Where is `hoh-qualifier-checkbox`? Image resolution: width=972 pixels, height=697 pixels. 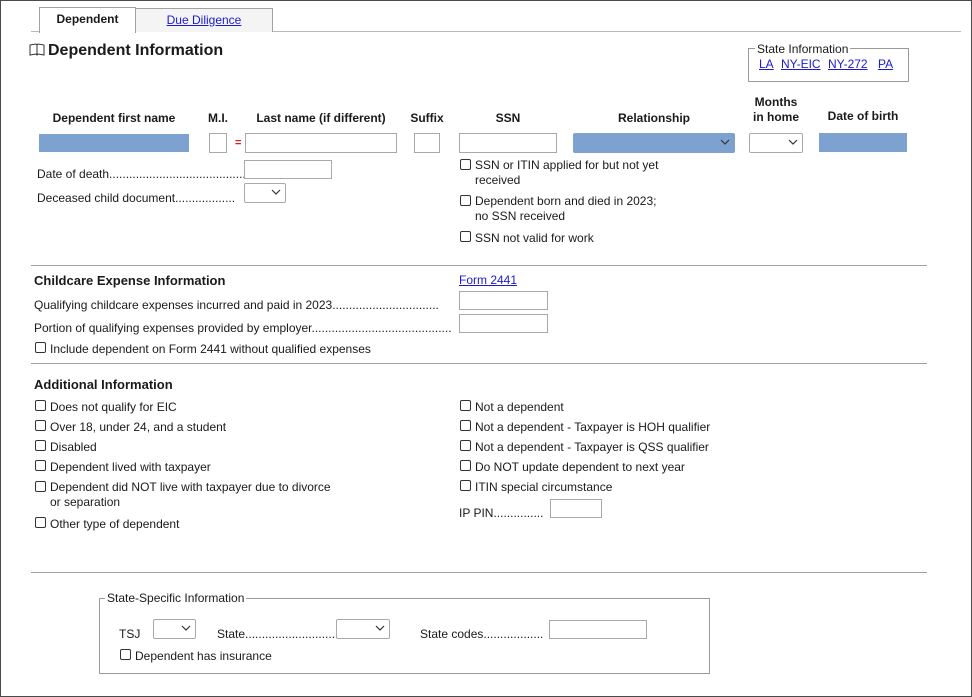
hoh-qualifier-checkbox is located at coordinates (465, 425).